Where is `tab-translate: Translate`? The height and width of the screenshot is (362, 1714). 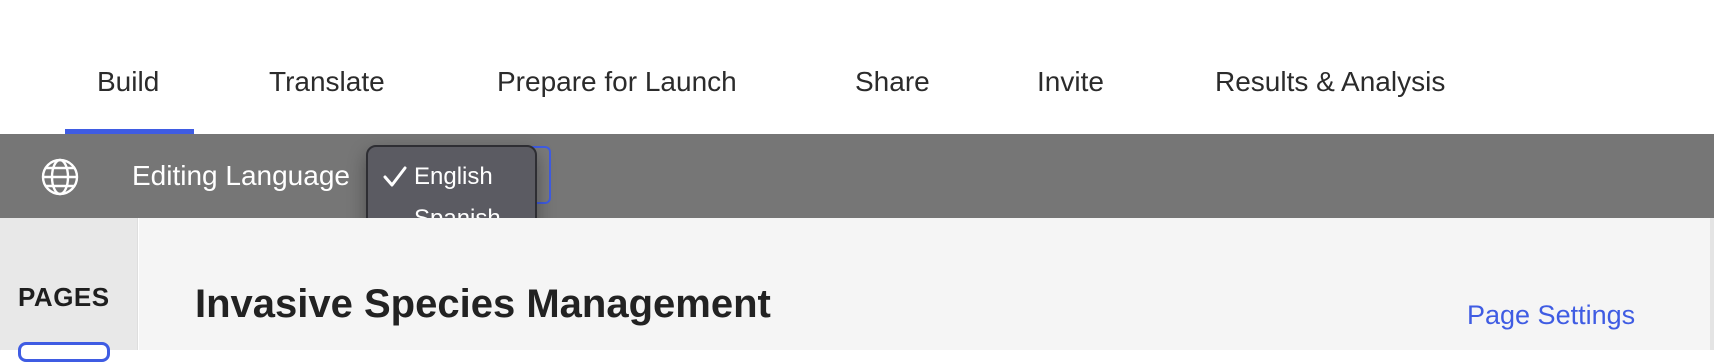
tab-translate: Translate is located at coordinates (327, 82).